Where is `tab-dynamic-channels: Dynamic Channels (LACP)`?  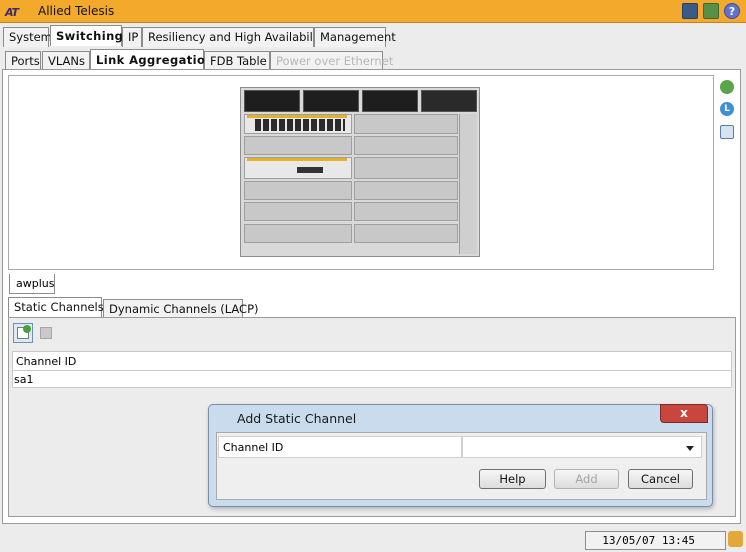 tab-dynamic-channels: Dynamic Channels (LACP) is located at coordinates (181, 308).